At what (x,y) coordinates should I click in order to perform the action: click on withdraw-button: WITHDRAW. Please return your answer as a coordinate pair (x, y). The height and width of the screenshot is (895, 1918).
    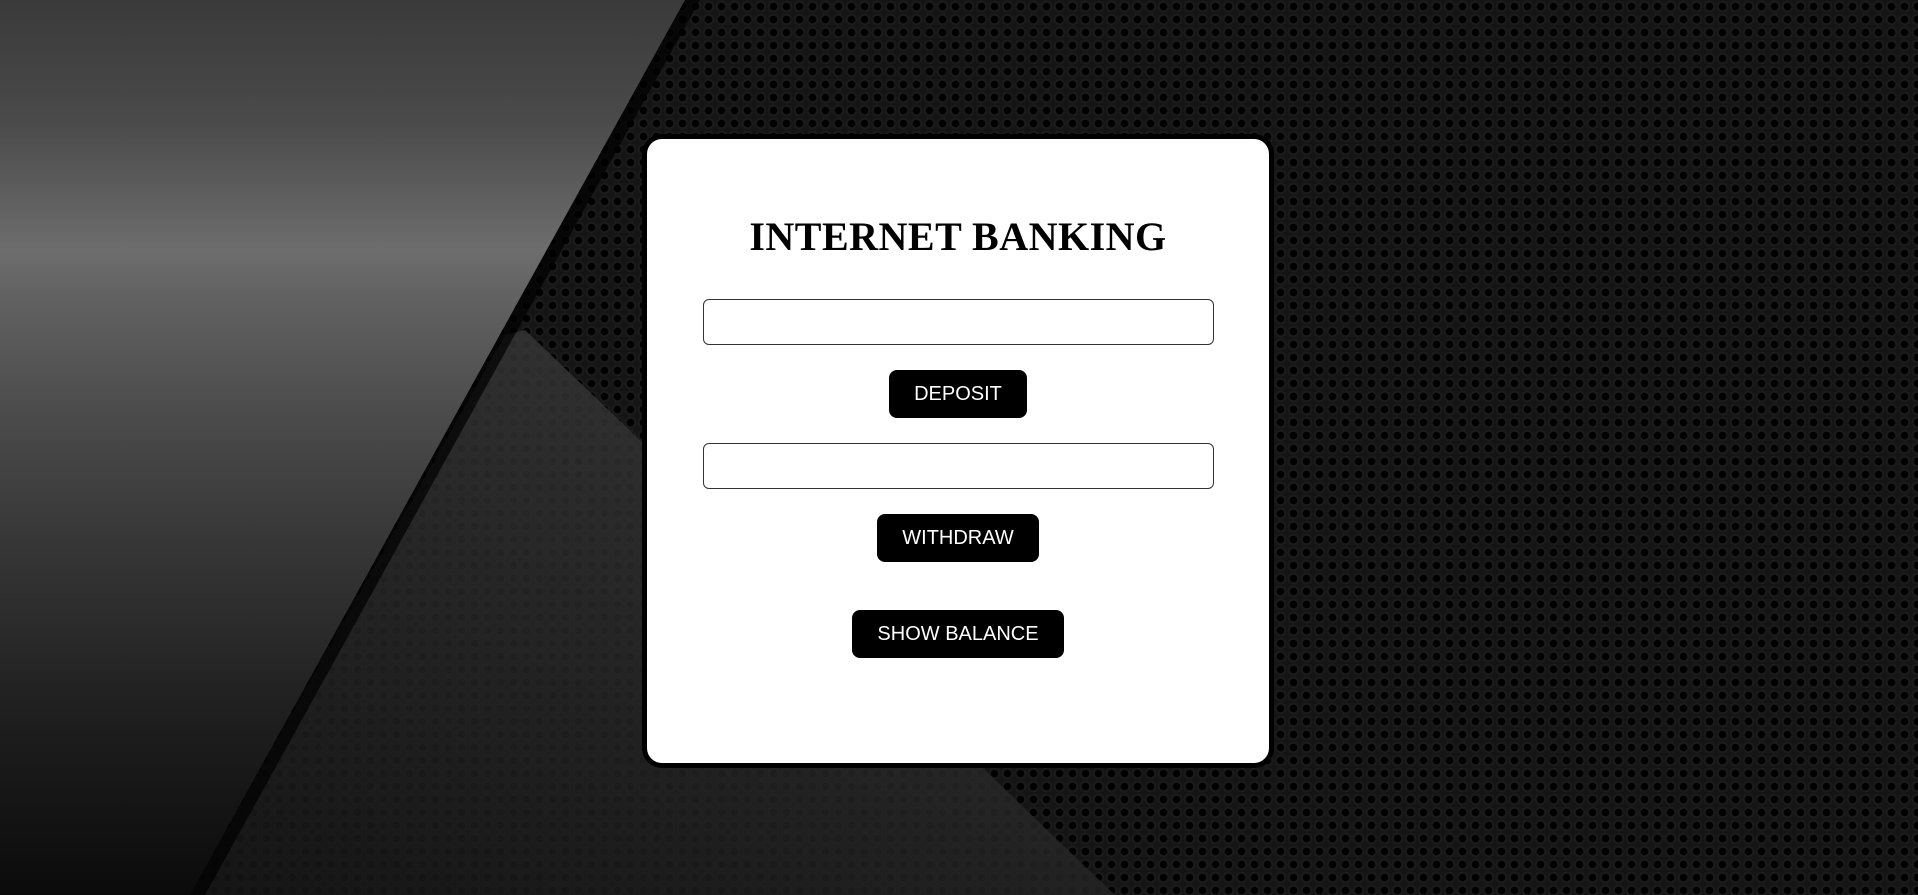
    Looking at the image, I should click on (958, 538).